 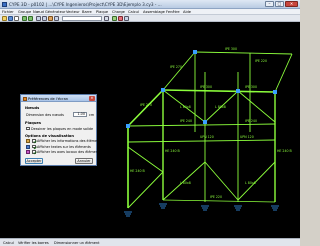 What do you see at coordinates (16, 18) in the screenshot?
I see `new-icon` at bounding box center [16, 18].